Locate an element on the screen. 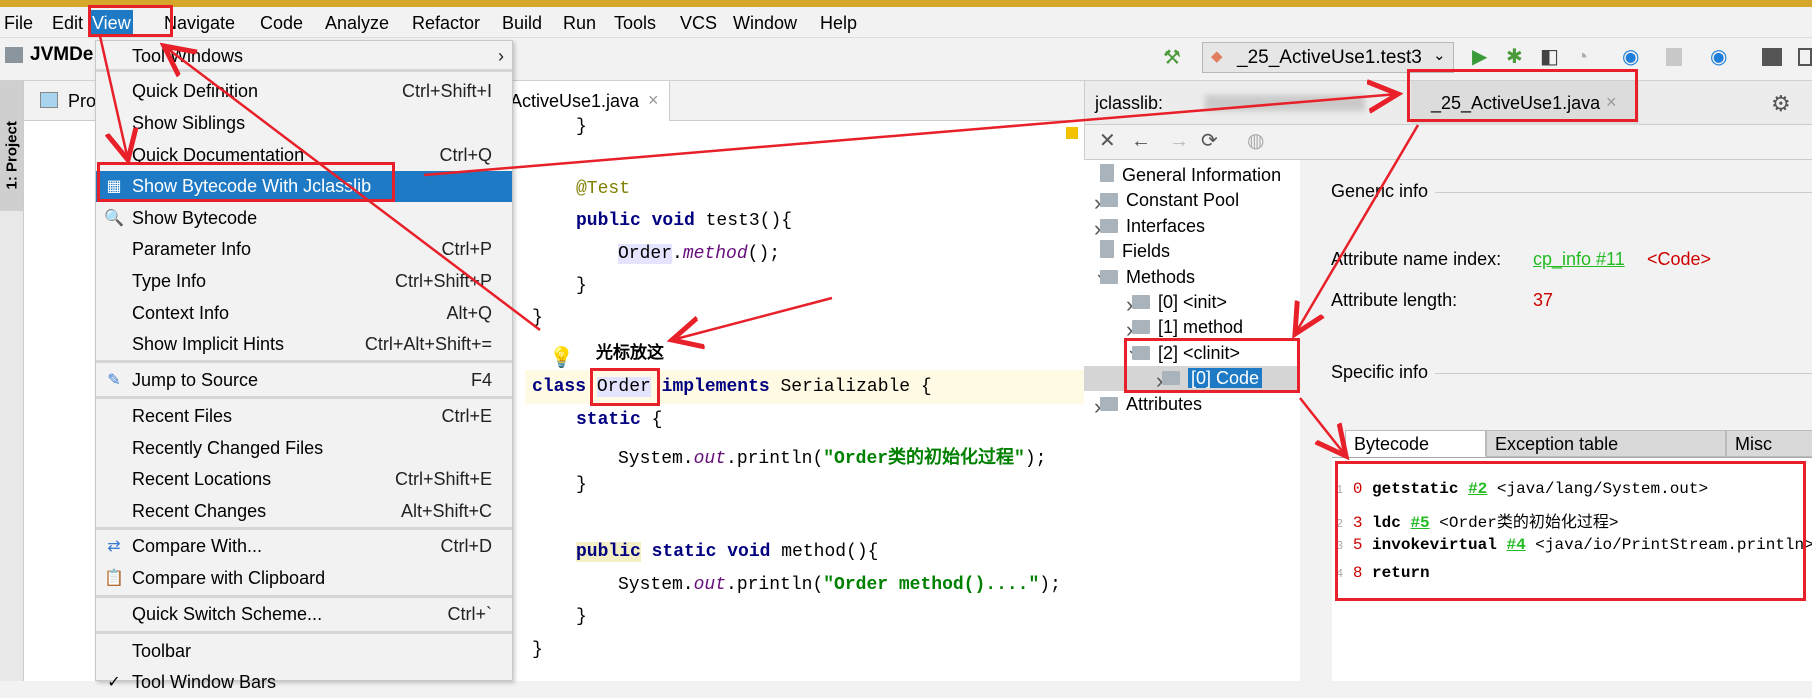  menu-analyze: Analyze is located at coordinates (357, 23).